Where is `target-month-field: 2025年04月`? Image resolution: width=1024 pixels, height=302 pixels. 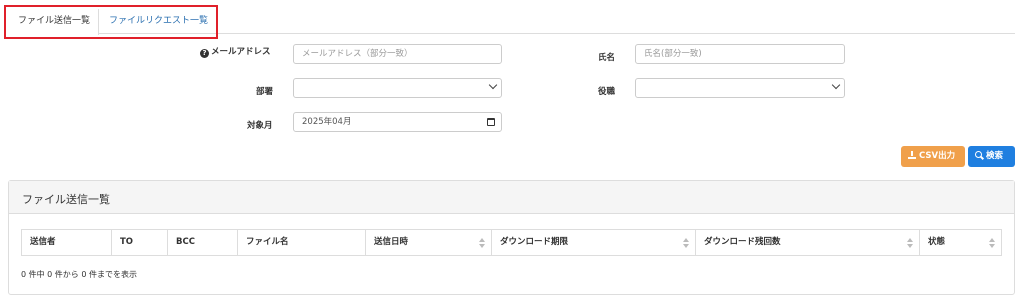
target-month-field: 2025年04月 is located at coordinates (397, 122).